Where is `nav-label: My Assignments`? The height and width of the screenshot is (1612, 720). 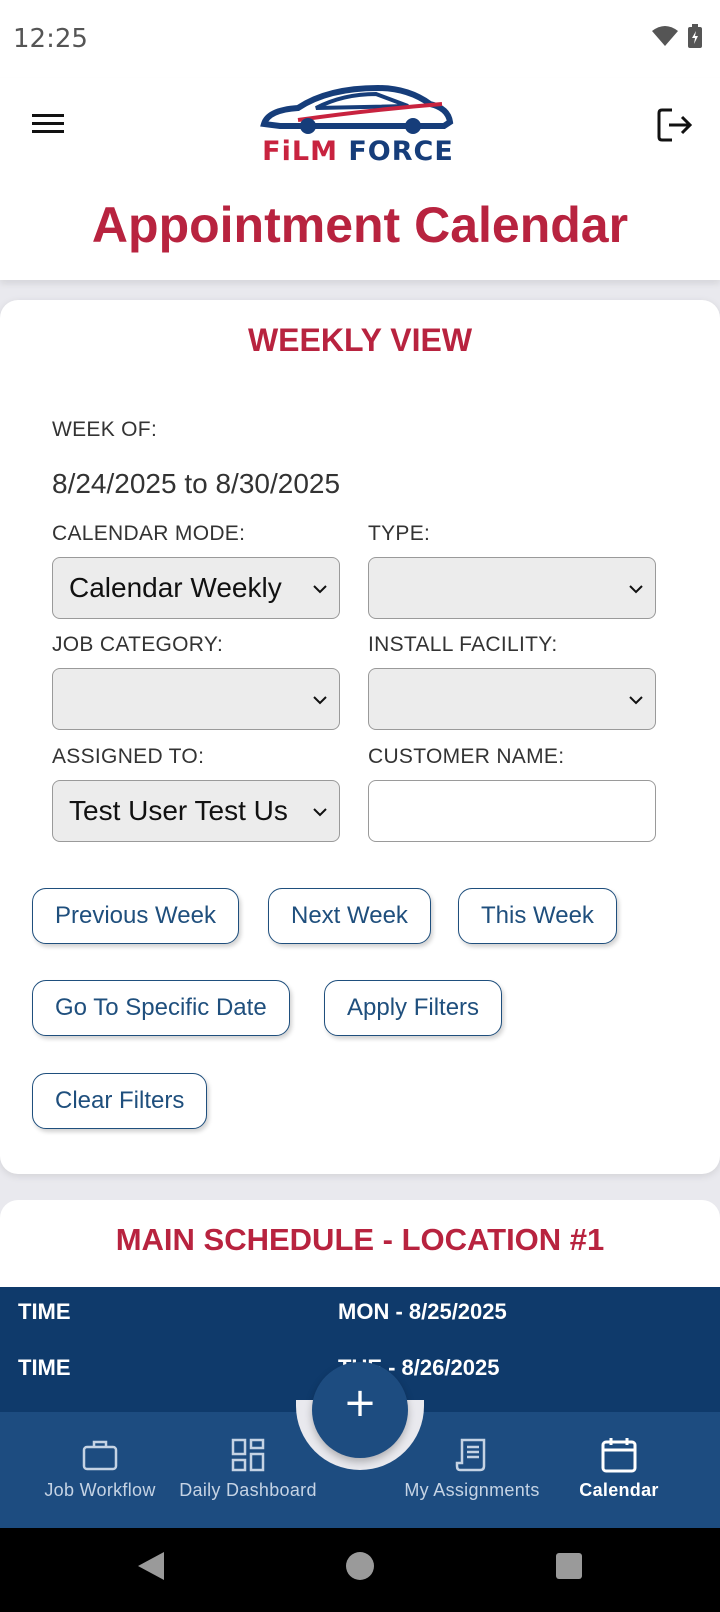
nav-label: My Assignments is located at coordinates (472, 1490).